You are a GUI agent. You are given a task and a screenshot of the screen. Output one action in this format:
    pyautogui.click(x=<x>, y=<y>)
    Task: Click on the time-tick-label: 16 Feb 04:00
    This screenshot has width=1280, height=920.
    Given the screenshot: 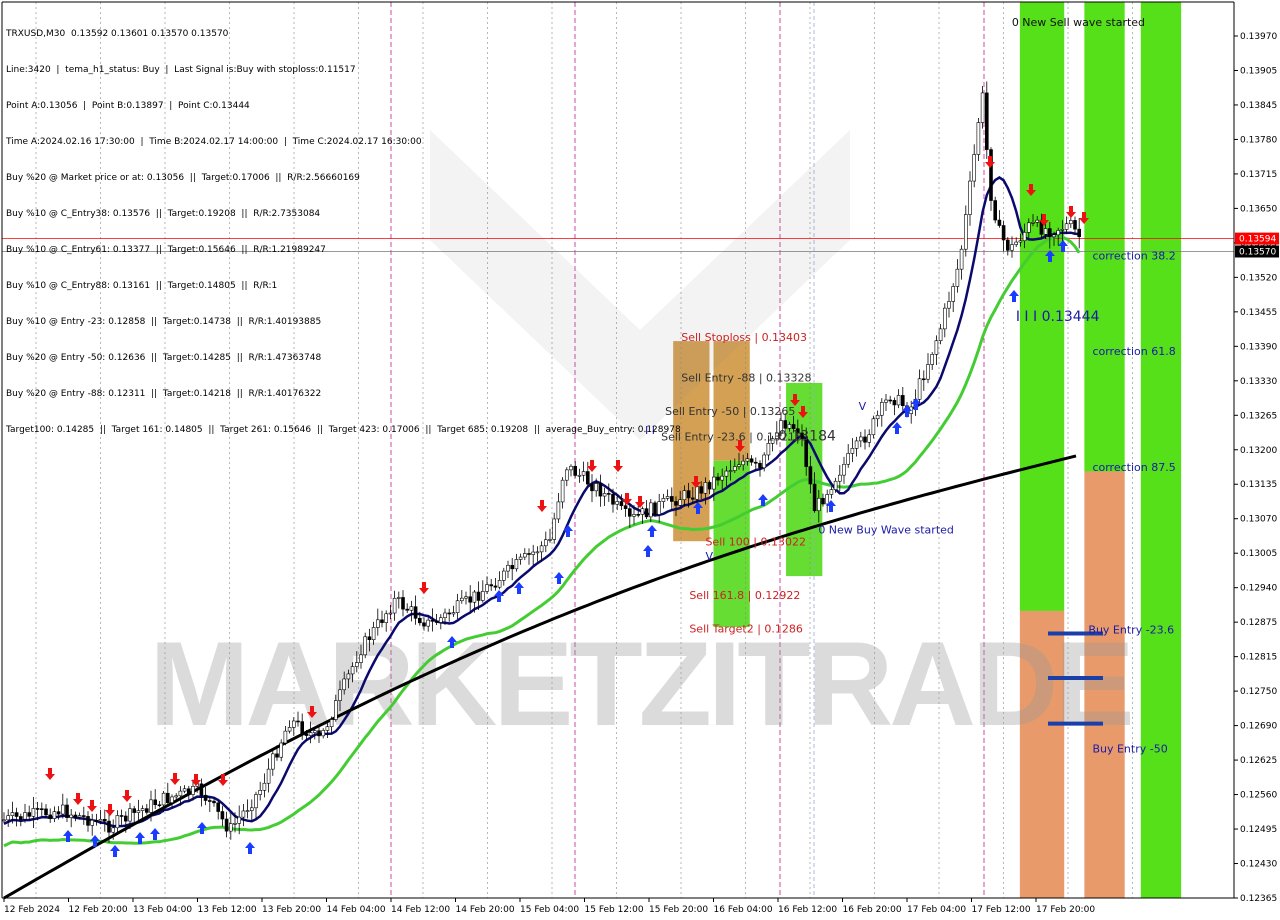 What is the action you would take?
    pyautogui.click(x=743, y=910)
    